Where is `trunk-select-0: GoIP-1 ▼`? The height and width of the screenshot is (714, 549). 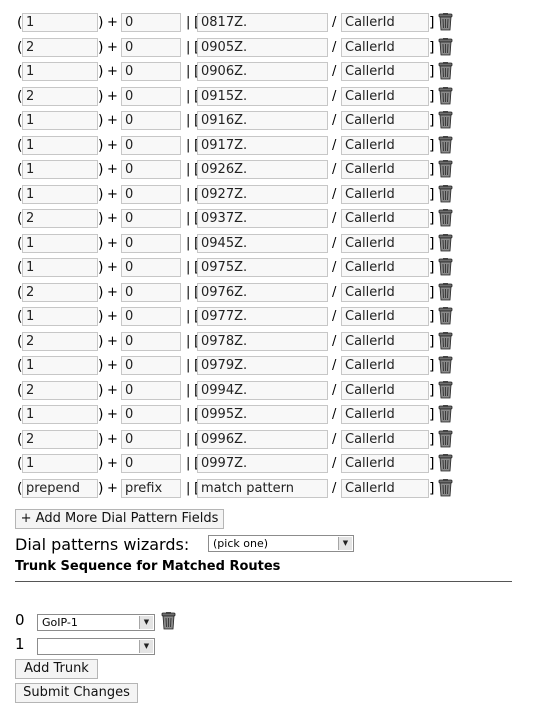 trunk-select-0: GoIP-1 ▼ is located at coordinates (96, 622).